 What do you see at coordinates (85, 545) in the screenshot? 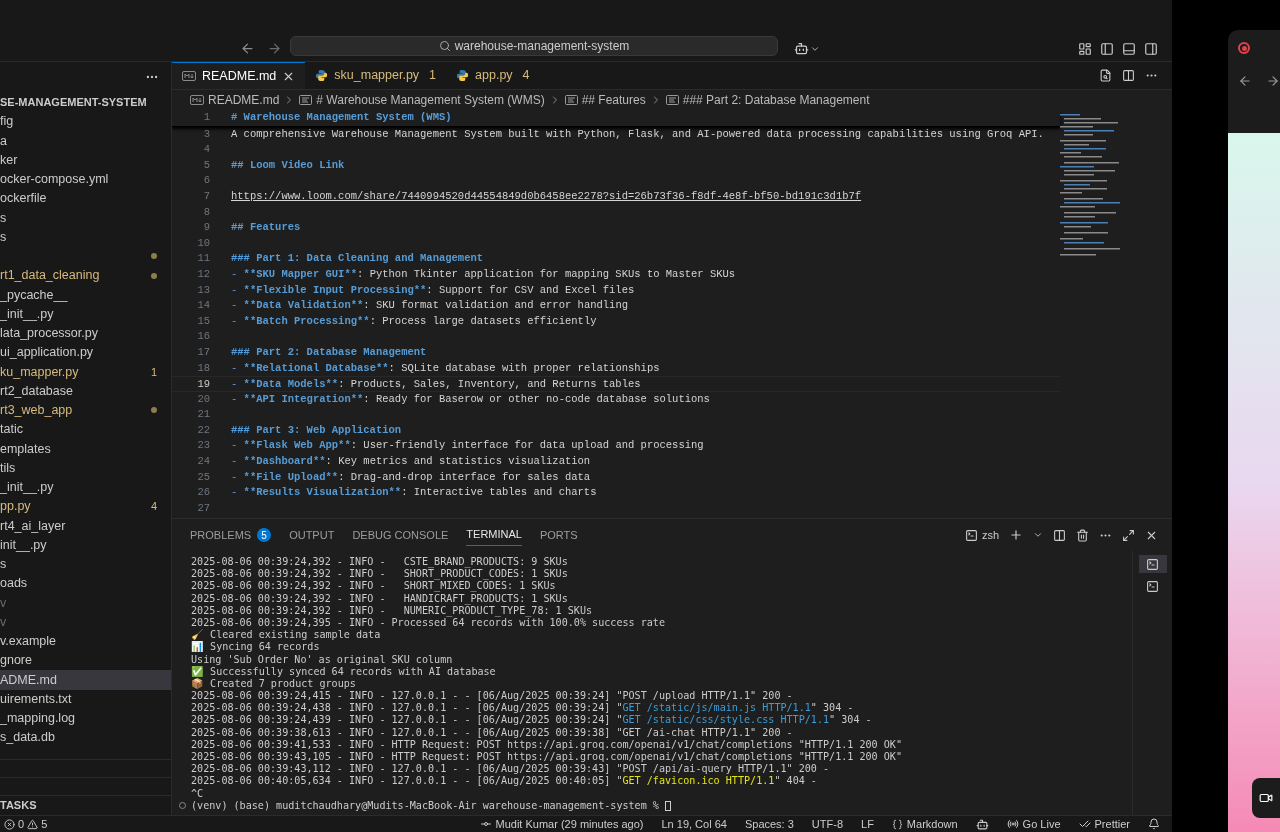
I see `file-tree-item: init__.py` at bounding box center [85, 545].